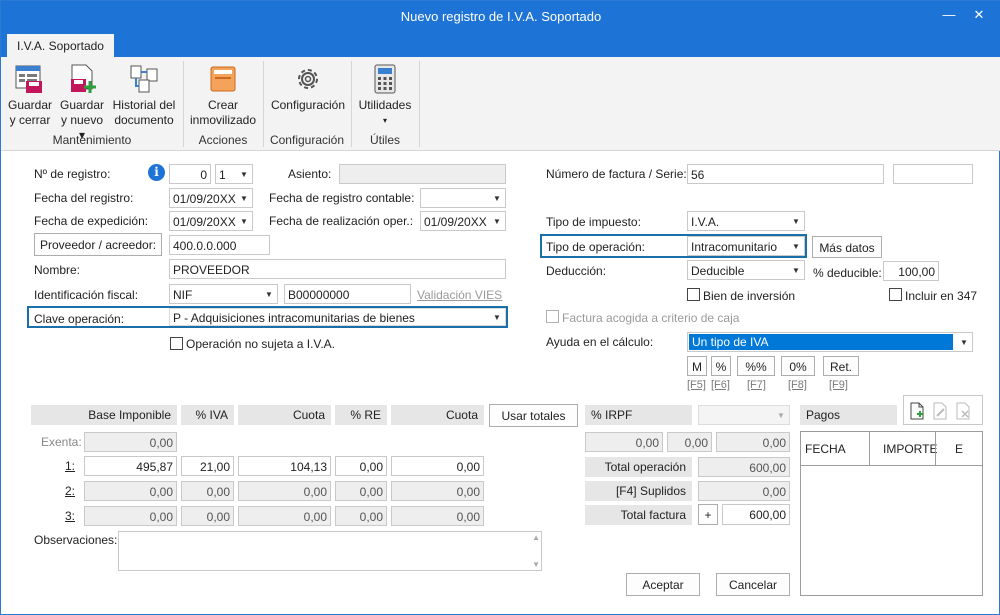 The width and height of the screenshot is (1000, 615). Describe the element at coordinates (84, 198) in the screenshot. I see `fecha-registro-label: Fecha del registro:` at that location.